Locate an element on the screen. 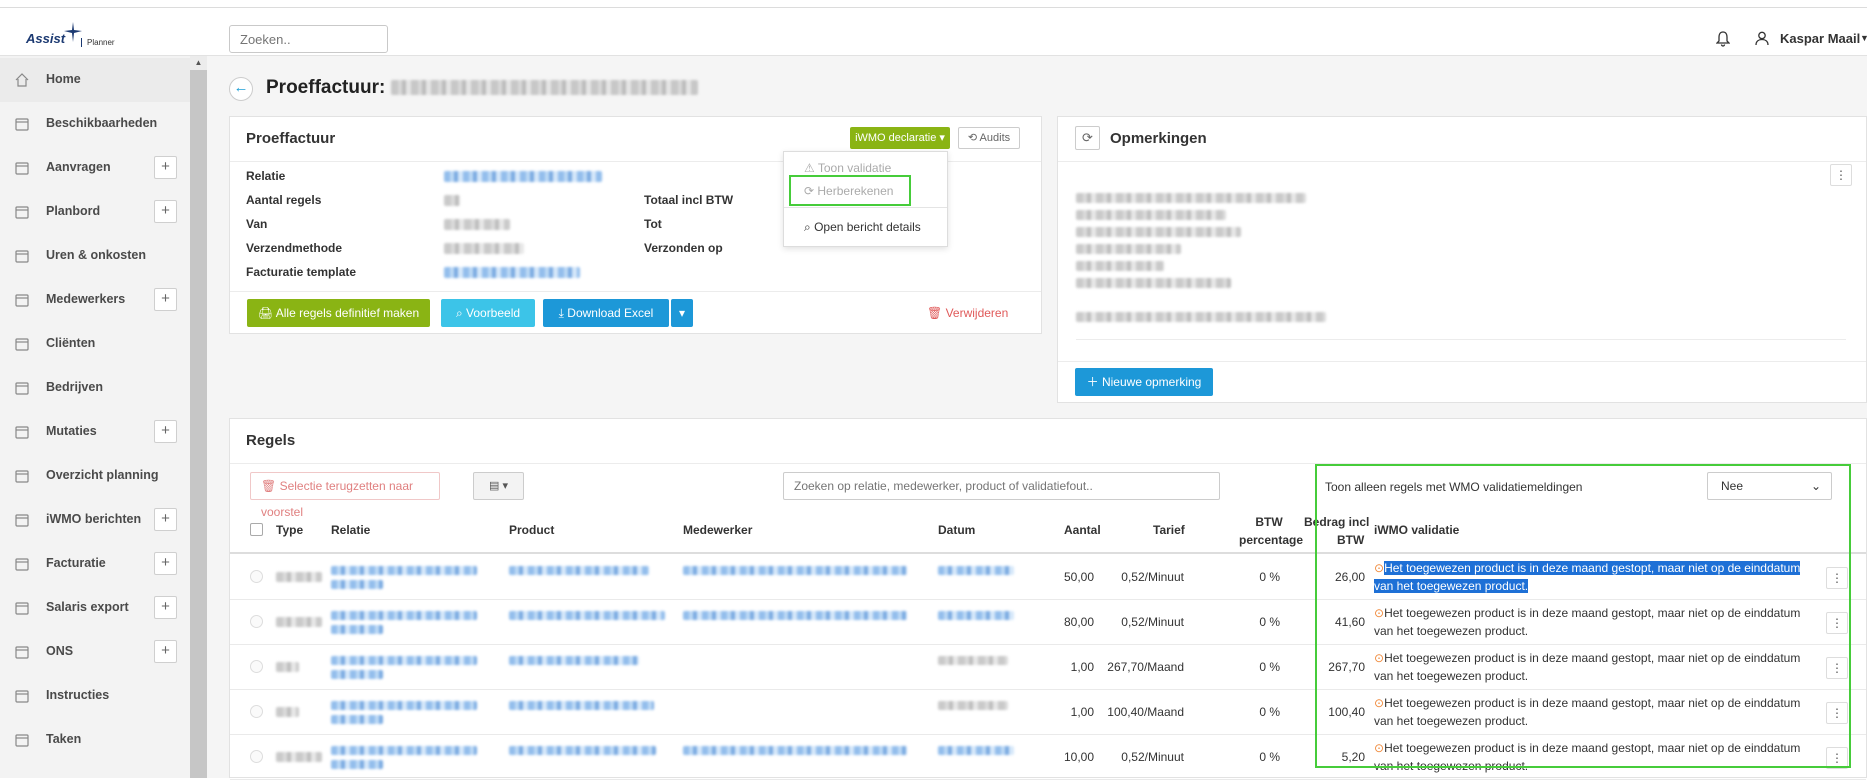 Image resolution: width=1867 pixels, height=780 pixels. col-datum: Datum is located at coordinates (956, 530).